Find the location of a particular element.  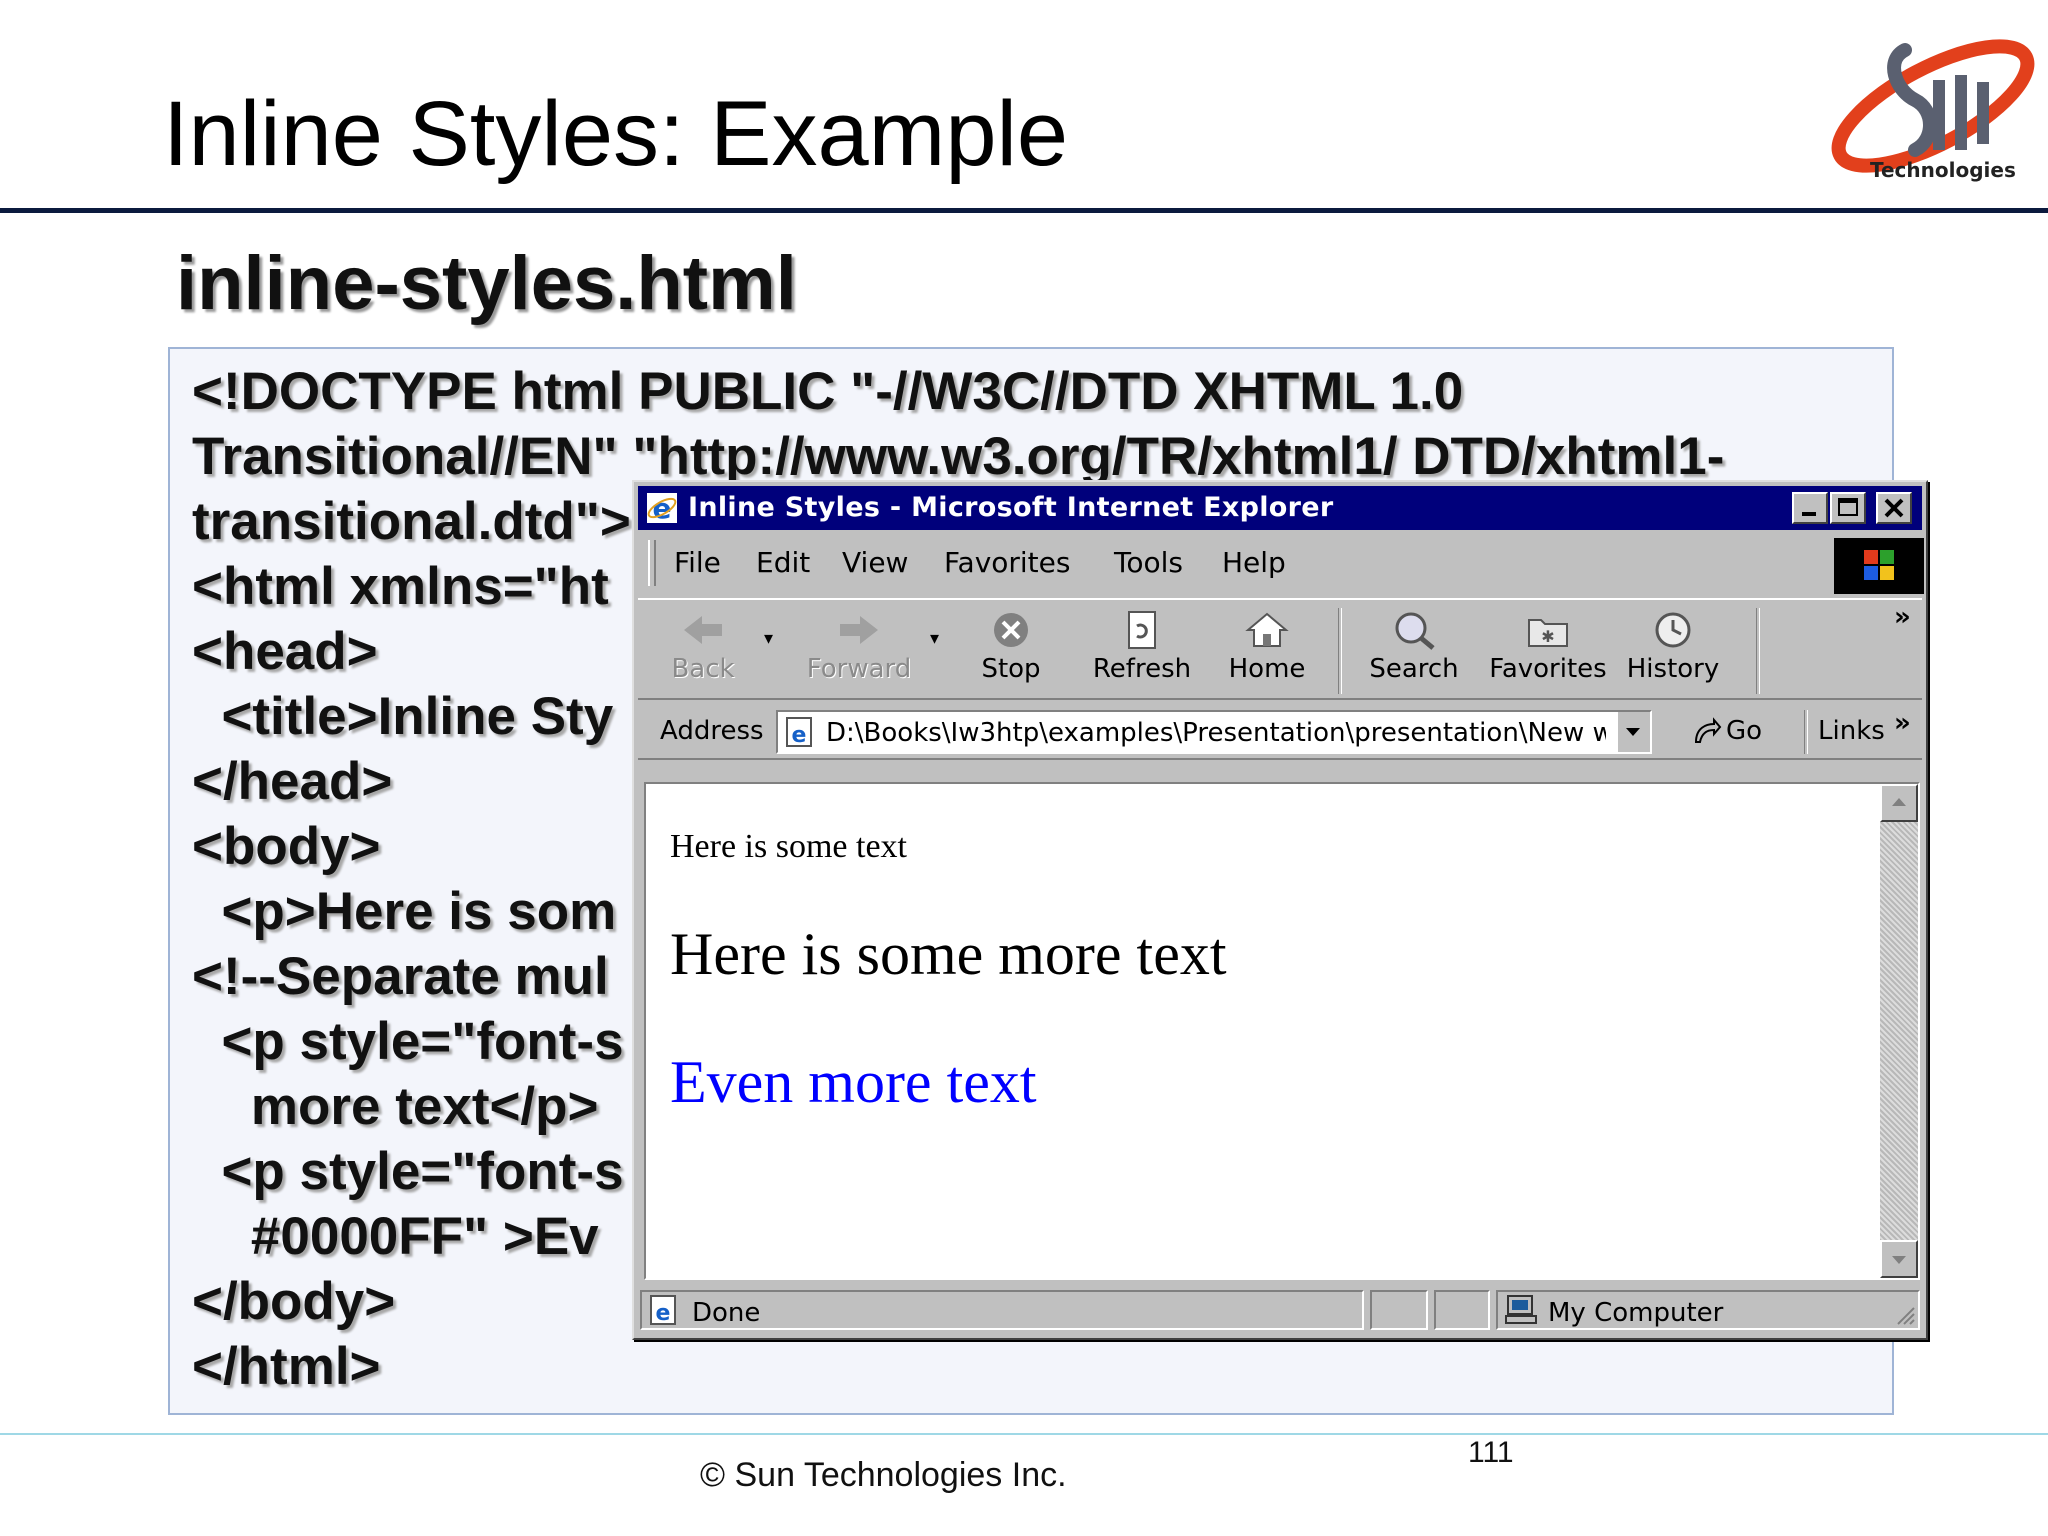

scroll-up-button is located at coordinates (1899, 803).